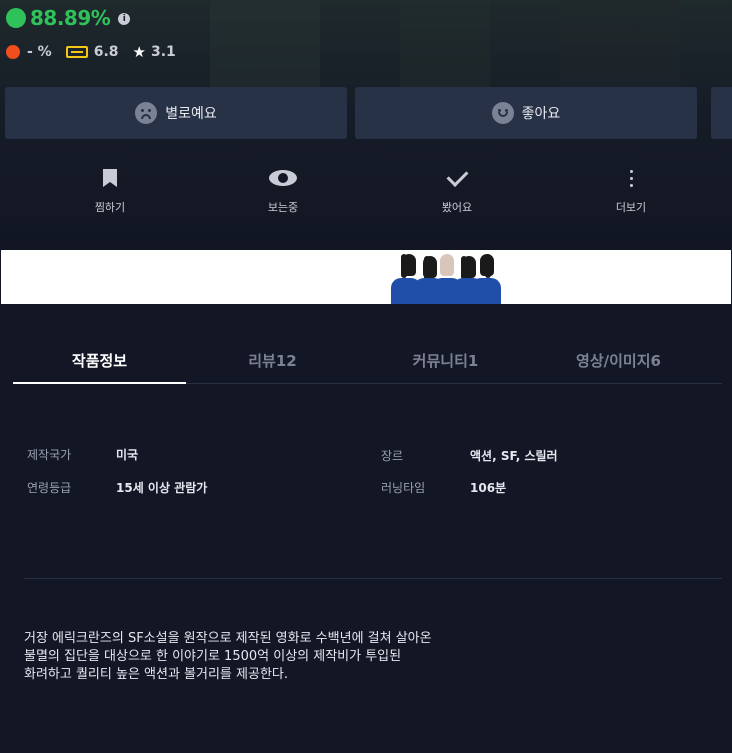 The image size is (732, 753). Describe the element at coordinates (106, 52) in the screenshot. I see `imdb-score: 6.8` at that location.